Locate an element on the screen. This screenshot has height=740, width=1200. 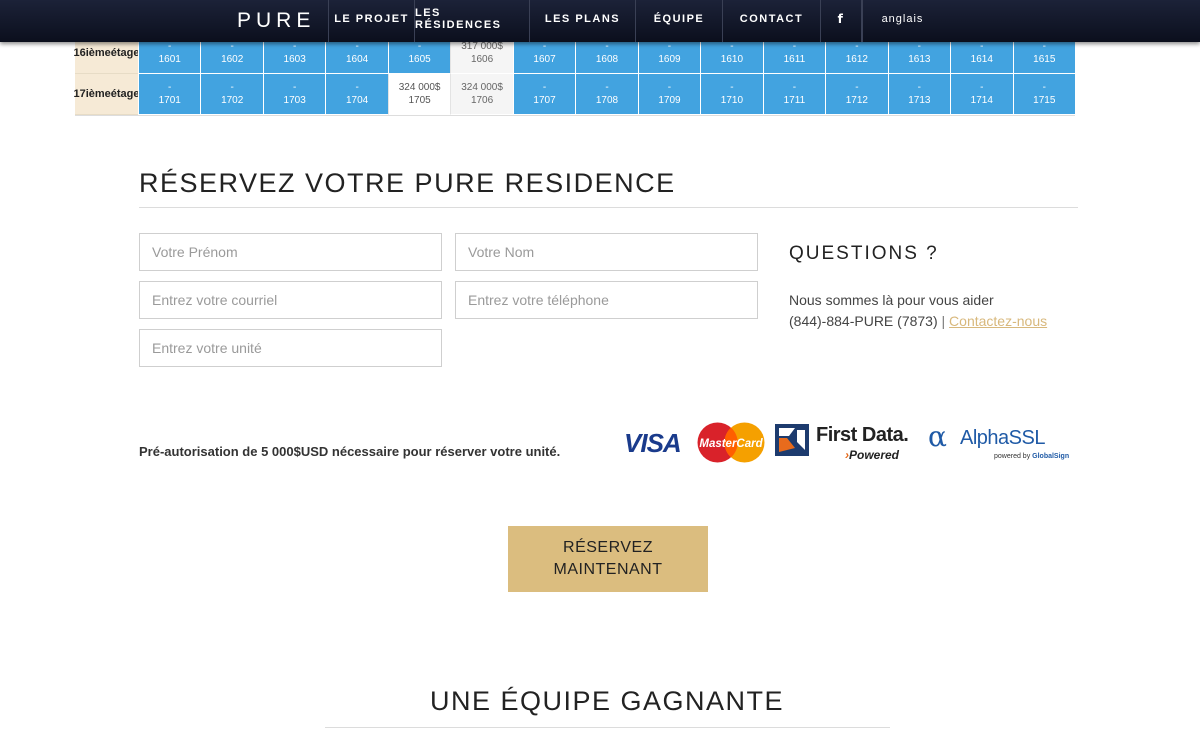
unit-cell: - 1709 is located at coordinates (669, 94).